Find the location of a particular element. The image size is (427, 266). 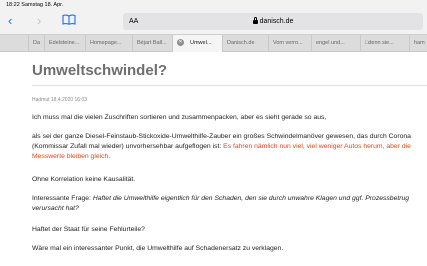

paragraph-4-intro: Interessante Frage: is located at coordinates (62, 198).